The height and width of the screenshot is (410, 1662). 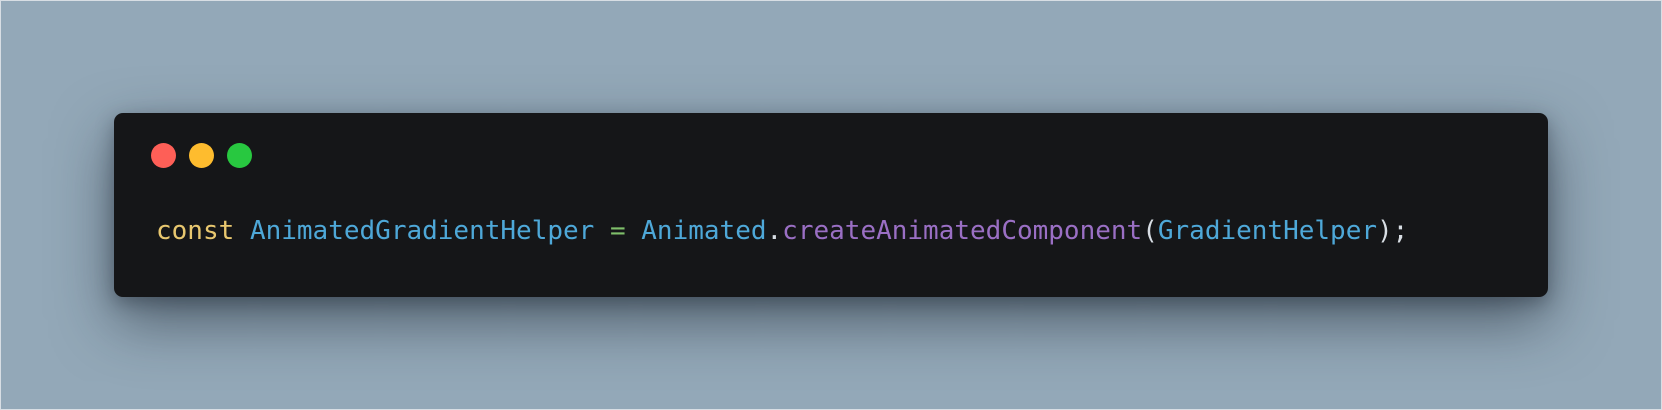 I want to click on semicolon-token: ;, so click(x=1400, y=231).